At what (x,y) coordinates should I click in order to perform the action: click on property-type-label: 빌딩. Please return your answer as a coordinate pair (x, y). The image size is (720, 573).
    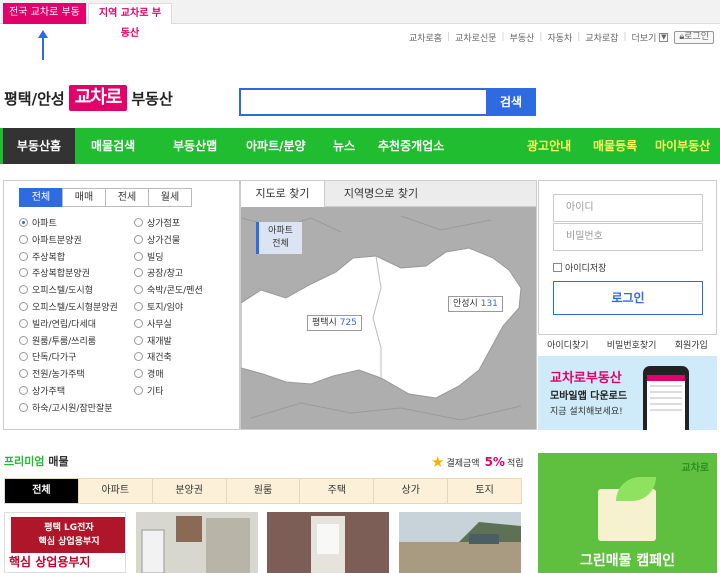
    Looking at the image, I should click on (155, 257).